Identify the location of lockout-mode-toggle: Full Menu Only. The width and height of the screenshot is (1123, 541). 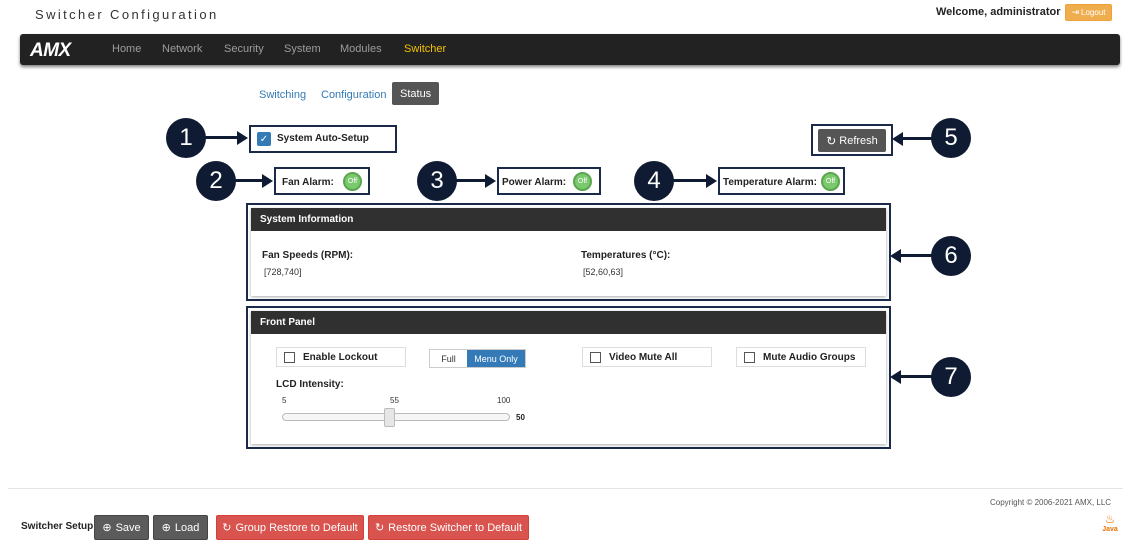
(477, 358).